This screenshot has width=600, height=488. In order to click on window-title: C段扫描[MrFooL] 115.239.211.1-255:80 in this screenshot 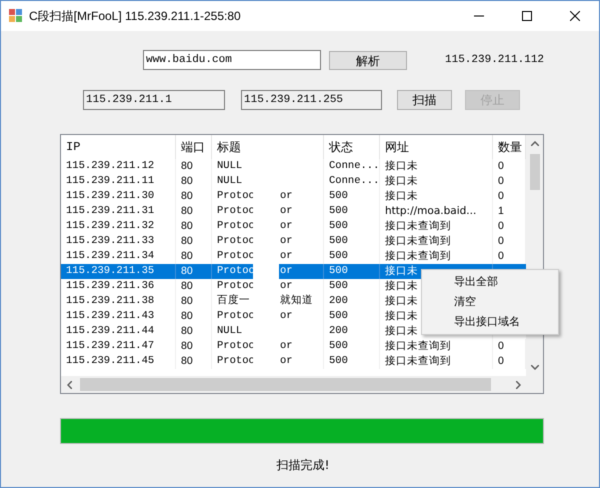, I will do `click(135, 16)`.